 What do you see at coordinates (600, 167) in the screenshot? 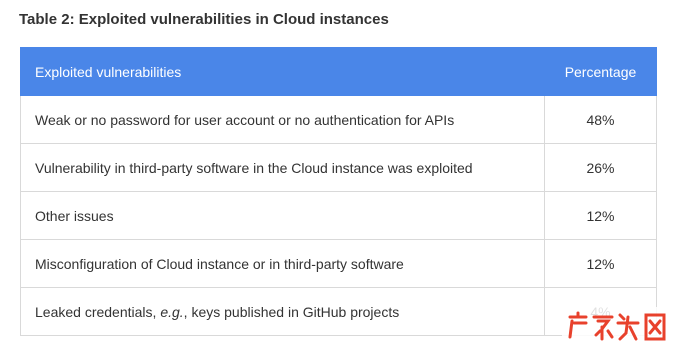
I see `row-percentage: 26%` at bounding box center [600, 167].